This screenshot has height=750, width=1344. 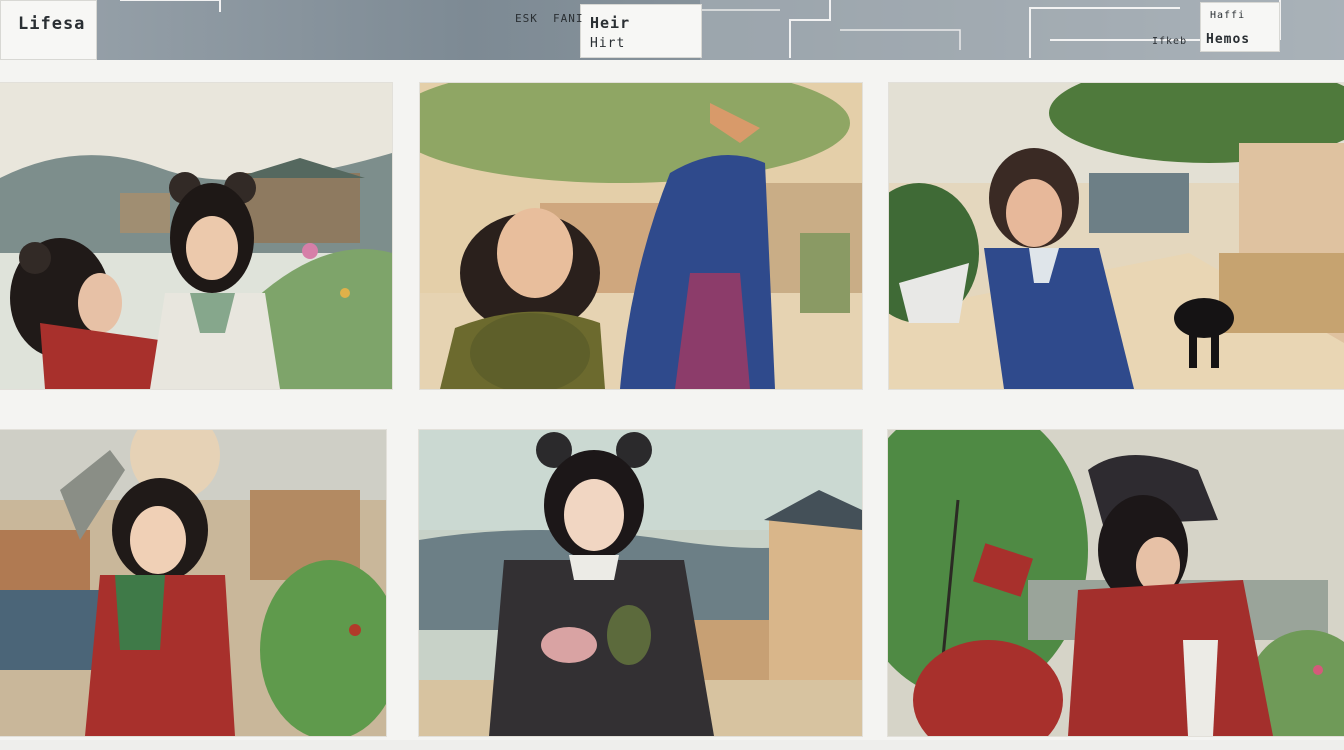 What do you see at coordinates (52, 24) in the screenshot?
I see `banner-scribble: Lifesa` at bounding box center [52, 24].